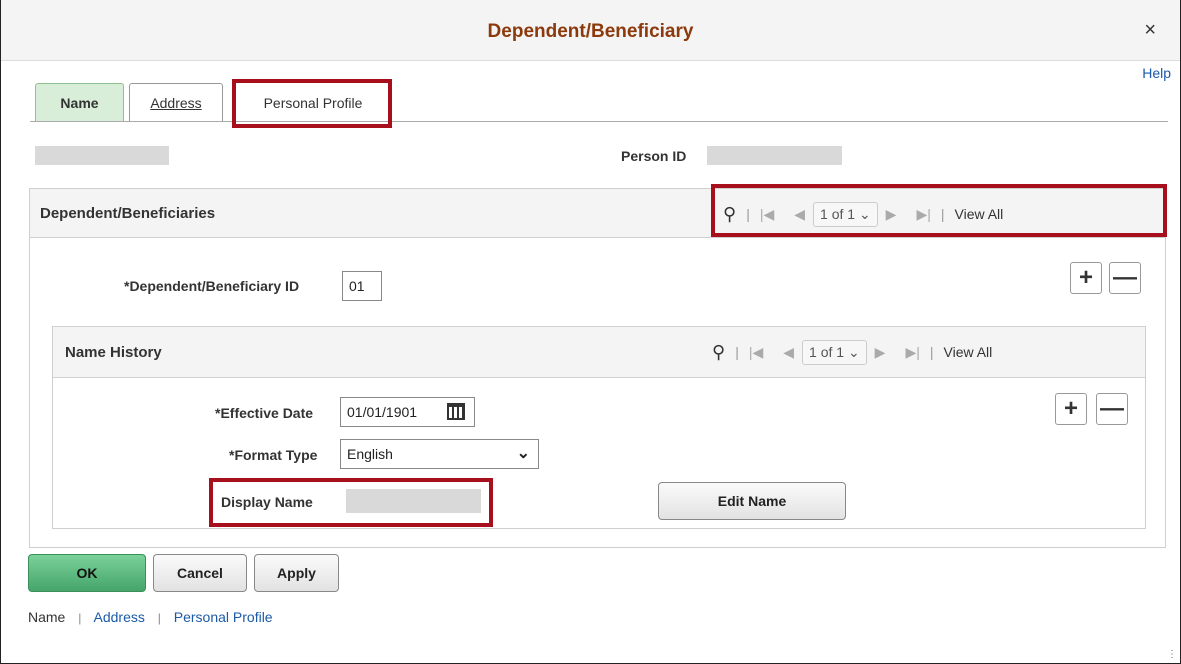 The height and width of the screenshot is (664, 1181). Describe the element at coordinates (267, 502) in the screenshot. I see `display-name-label: Display Name` at that location.